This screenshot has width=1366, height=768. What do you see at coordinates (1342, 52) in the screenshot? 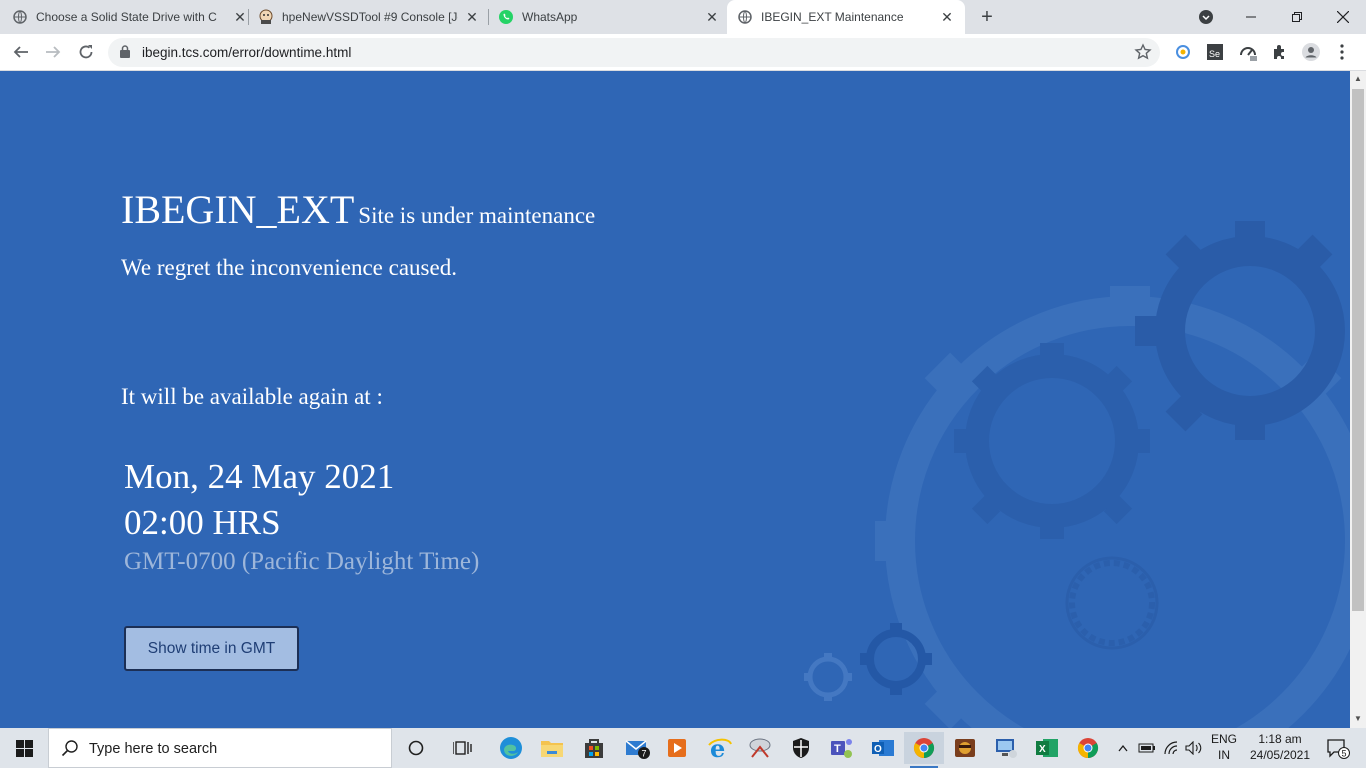
I see `menu-kebab-icon` at bounding box center [1342, 52].